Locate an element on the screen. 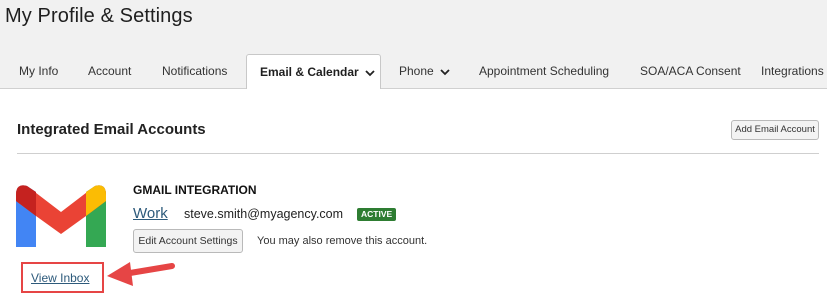 The width and height of the screenshot is (827, 301). tab-label: Account is located at coordinates (110, 71).